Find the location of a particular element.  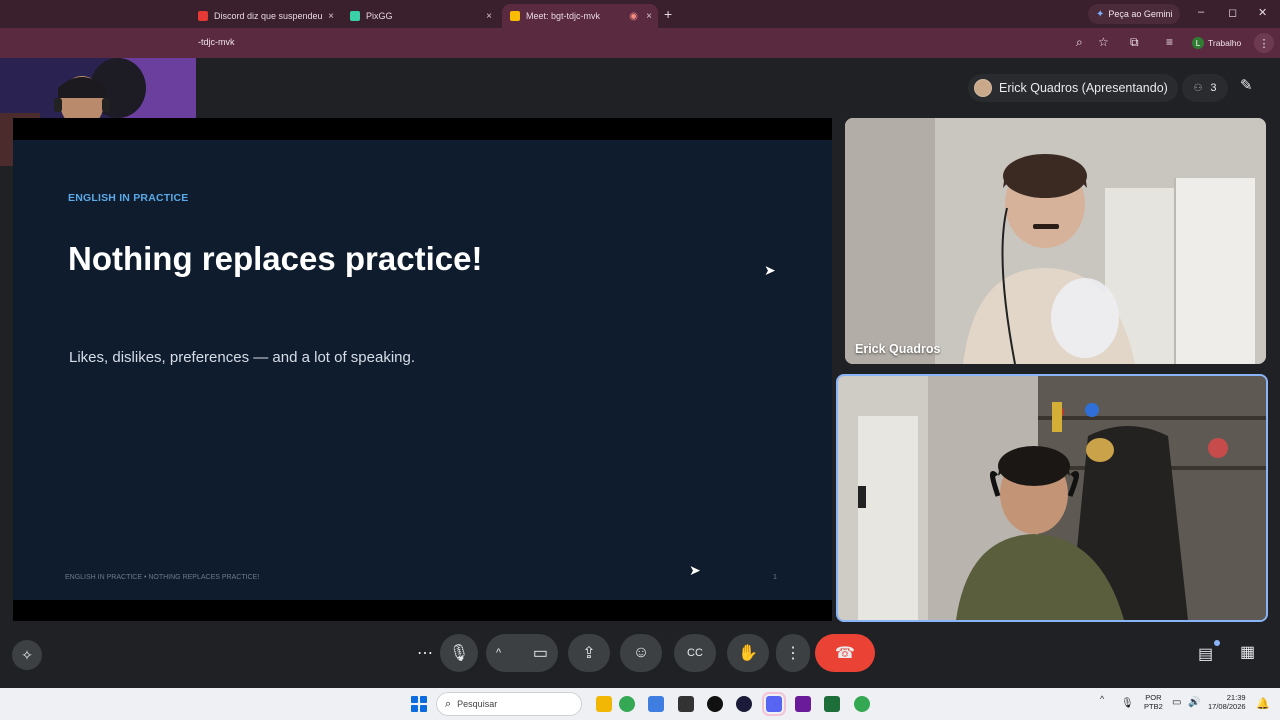

bookmark-star-icon: ☆ is located at coordinates (1103, 42).